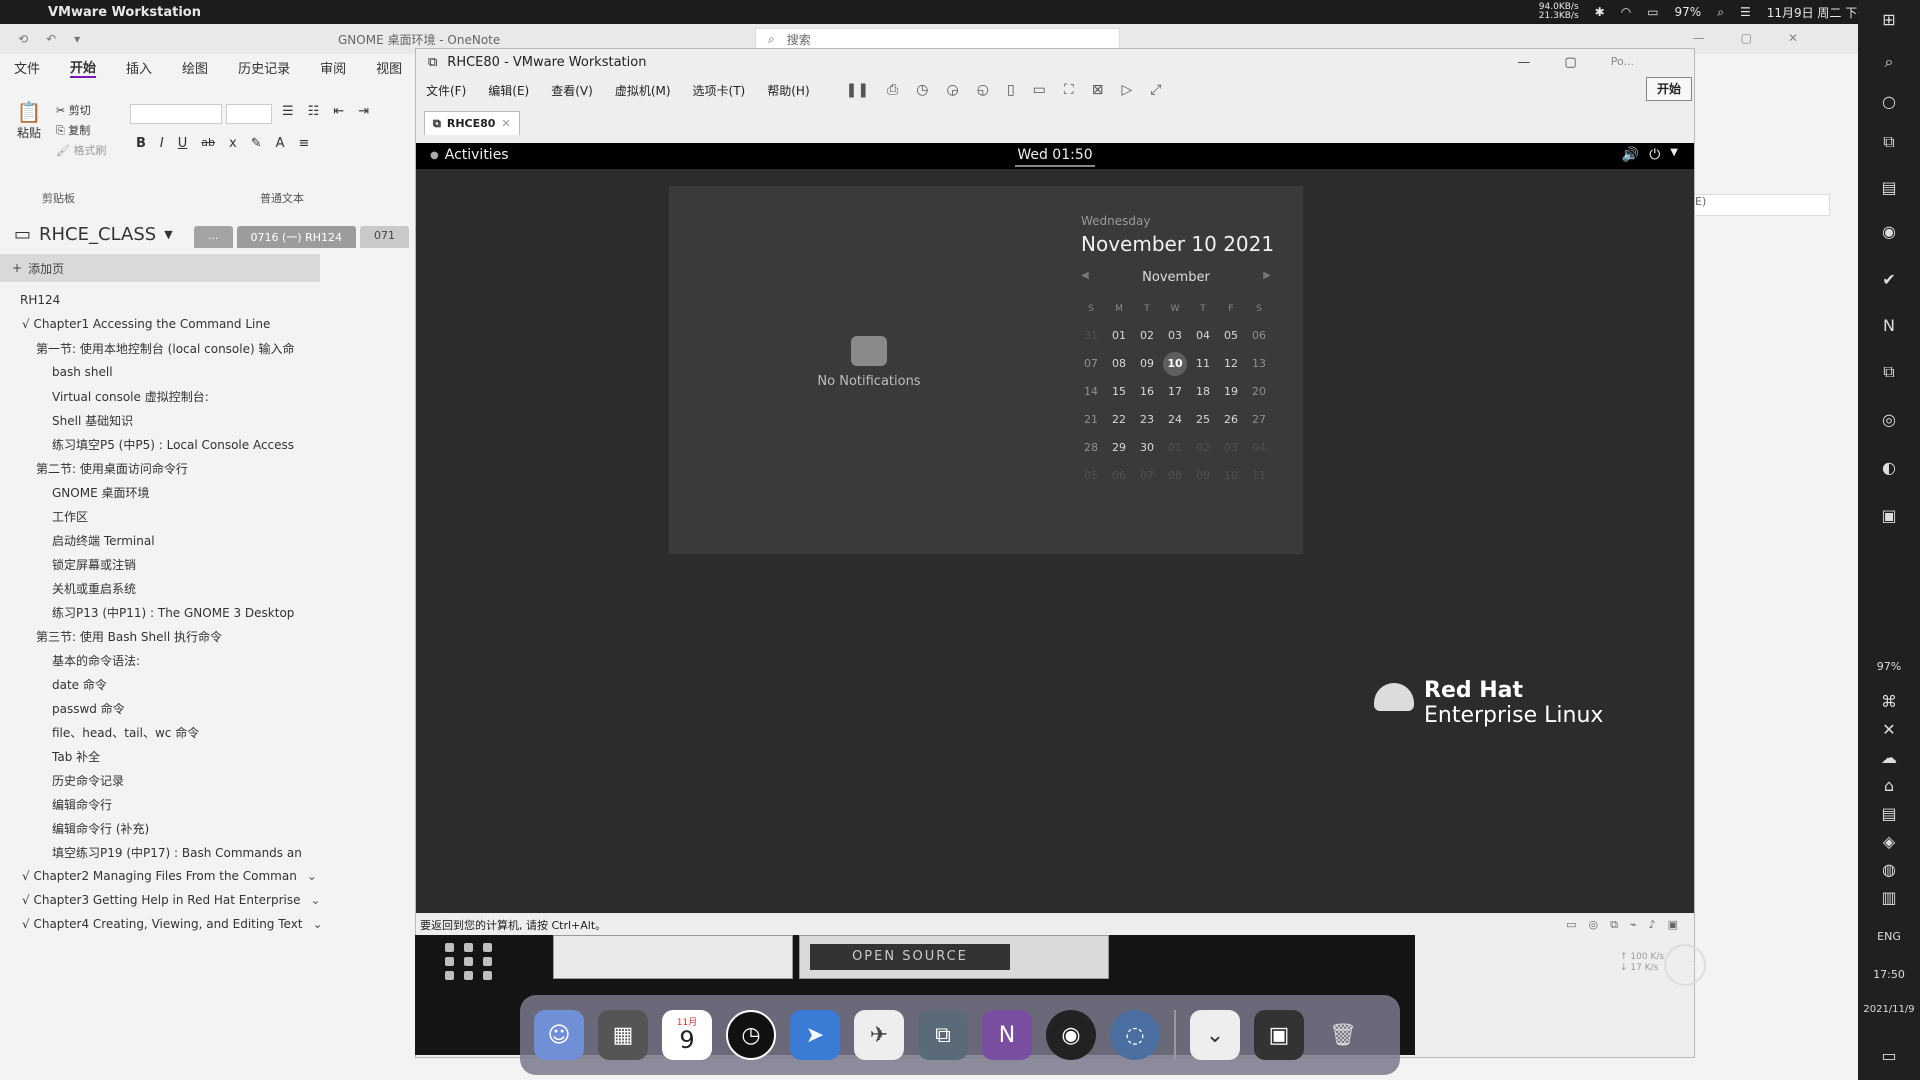 This screenshot has width=1920, height=1080. What do you see at coordinates (1135, 1035) in the screenshot?
I see `browser-icon: ◌` at bounding box center [1135, 1035].